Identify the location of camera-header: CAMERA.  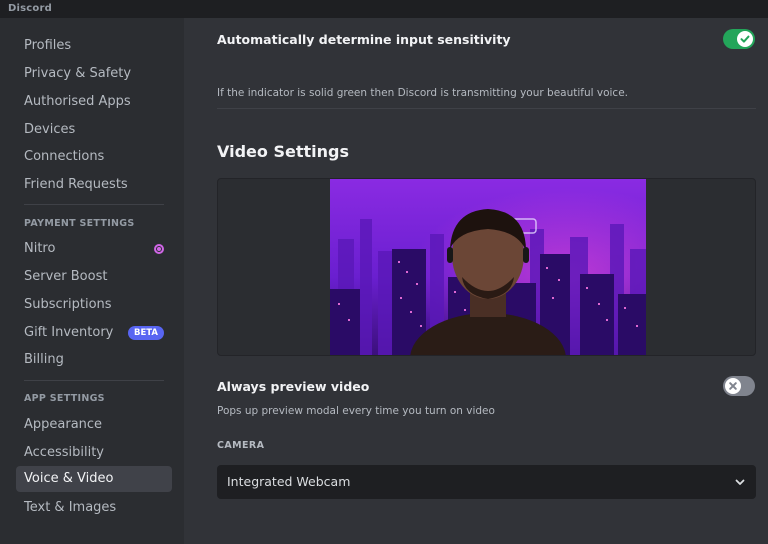
(241, 445).